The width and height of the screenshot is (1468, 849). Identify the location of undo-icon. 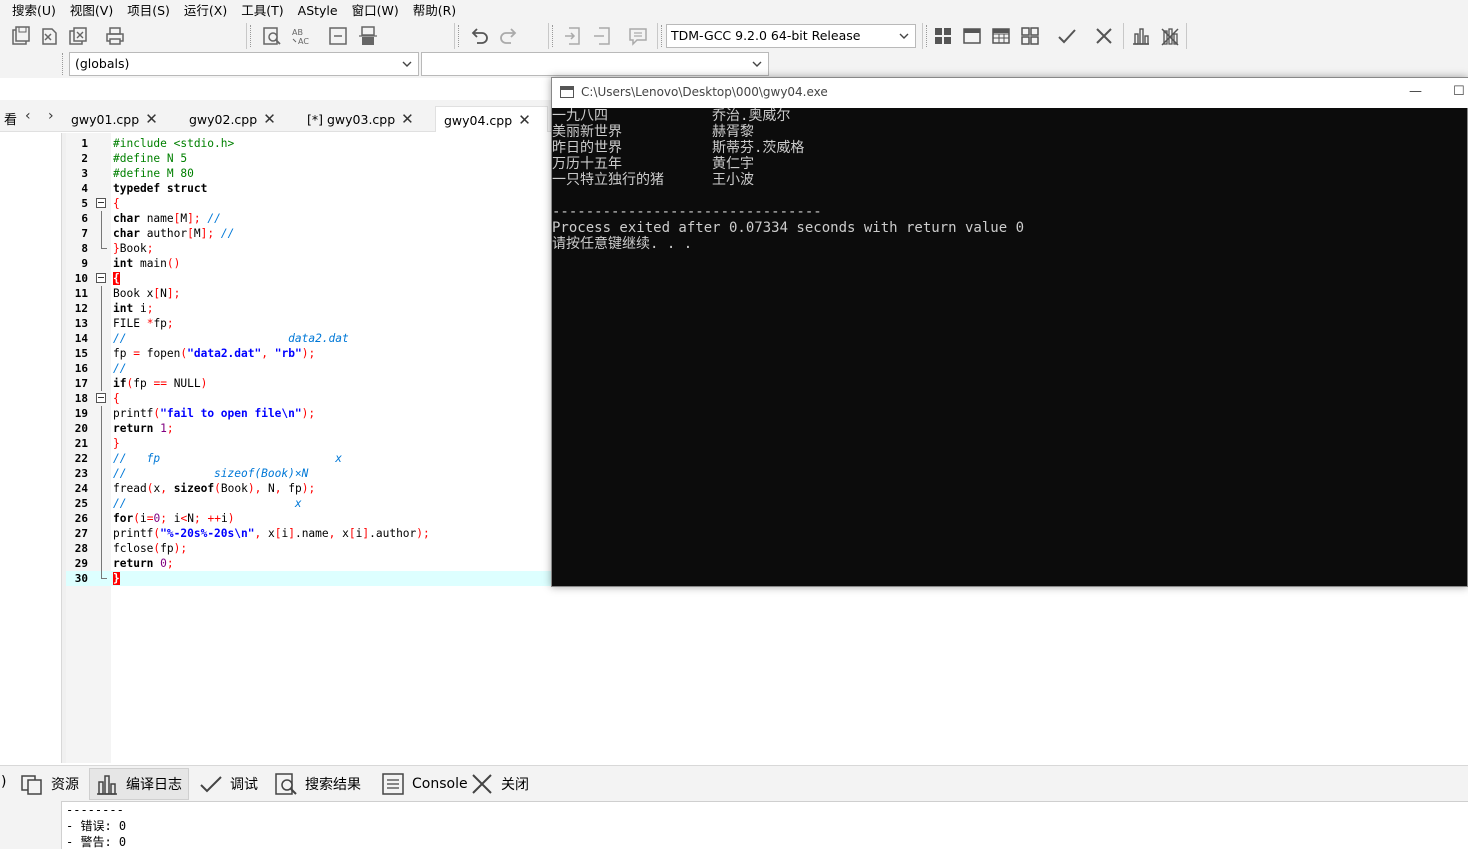
(479, 36).